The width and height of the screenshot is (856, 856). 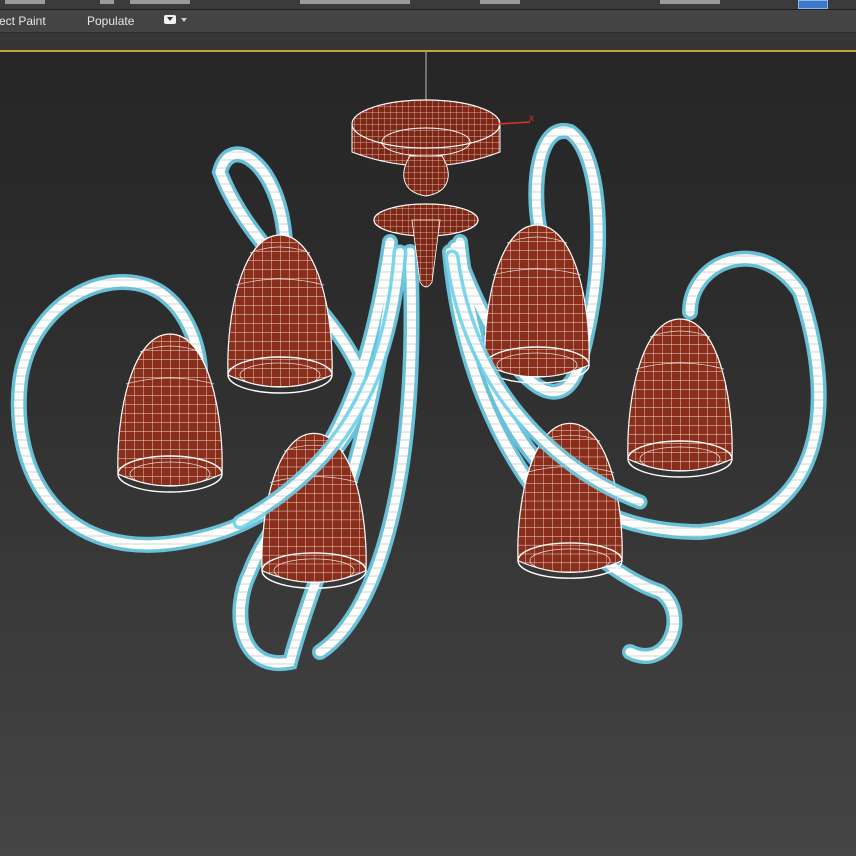 I want to click on main-toolbar-strip, so click(x=428, y=5).